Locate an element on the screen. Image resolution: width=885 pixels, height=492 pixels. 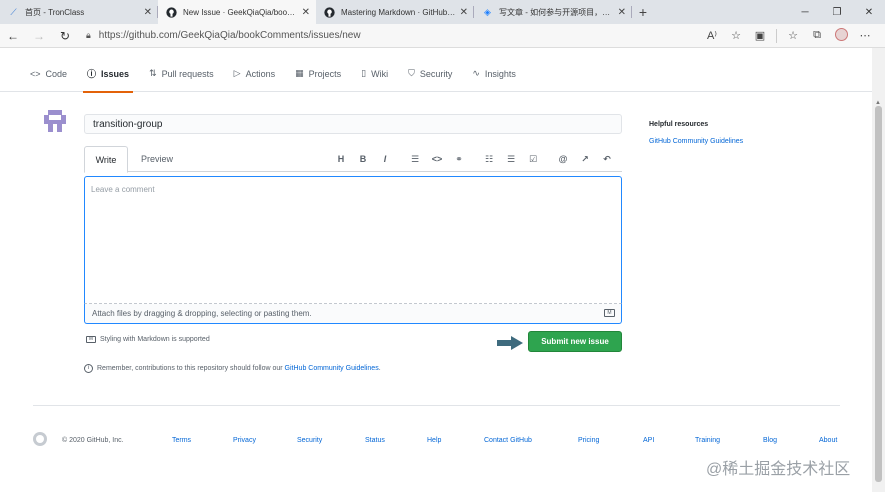
repo-tab-issues: ⓘ Issues is located at coordinates (108, 74).